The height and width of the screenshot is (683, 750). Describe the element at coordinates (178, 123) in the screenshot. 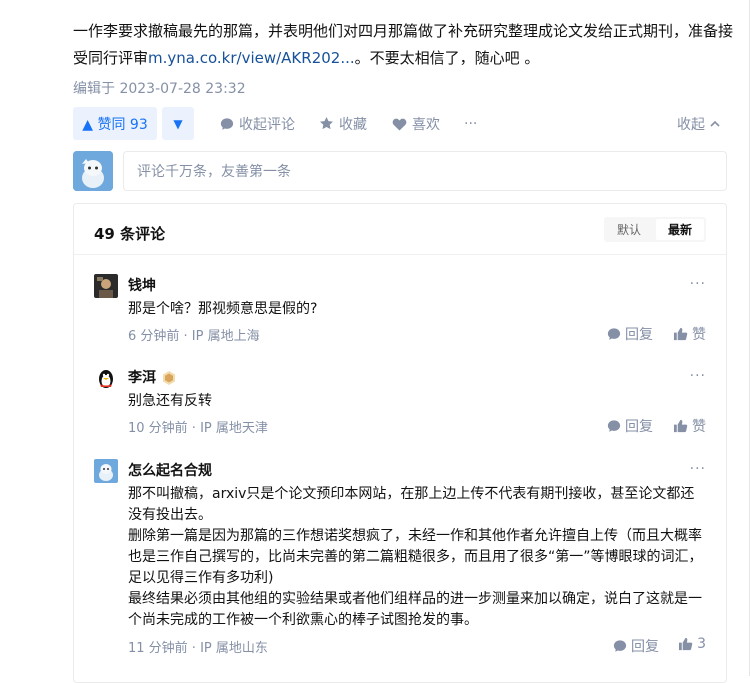

I see `vote-down-button: ▼` at that location.